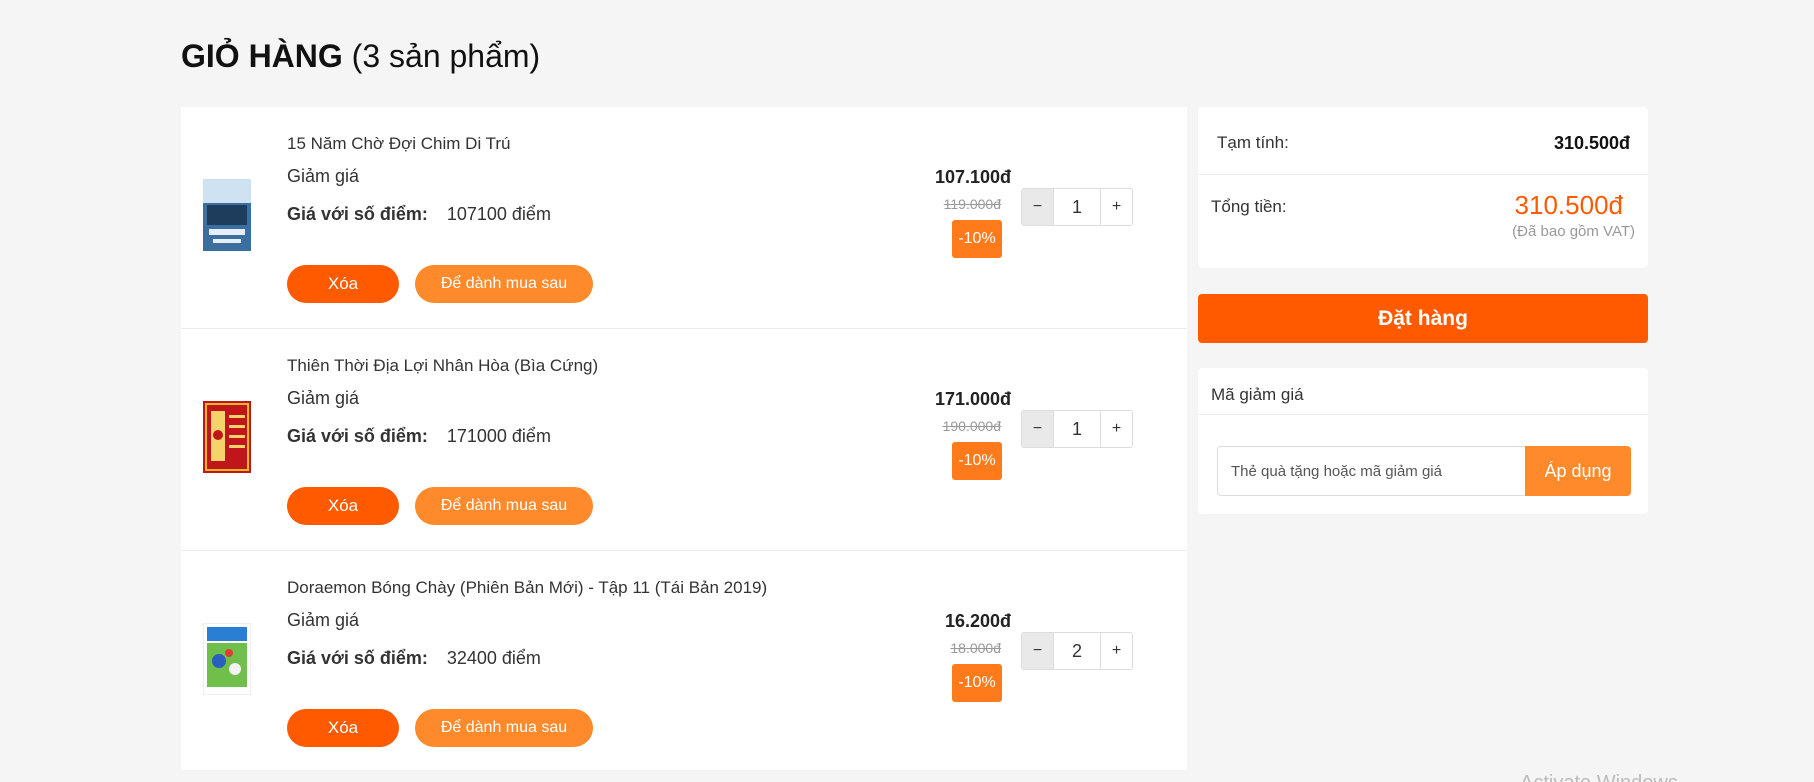  What do you see at coordinates (1423, 318) in the screenshot?
I see `place-order-button: Đặt hàng` at bounding box center [1423, 318].